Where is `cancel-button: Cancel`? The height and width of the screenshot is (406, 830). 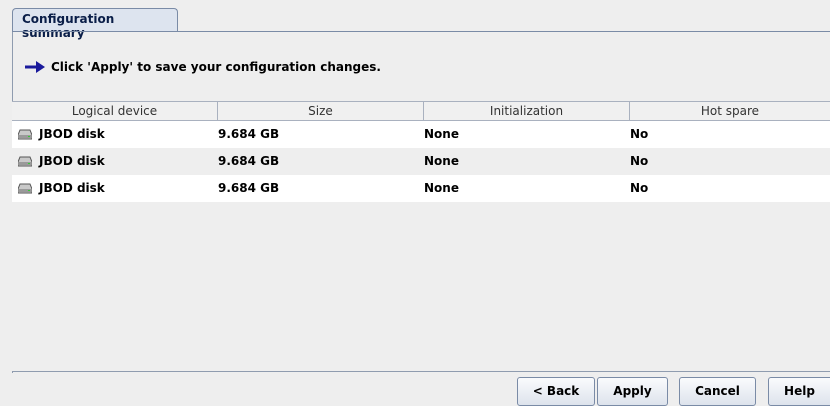
cancel-button: Cancel is located at coordinates (717, 391).